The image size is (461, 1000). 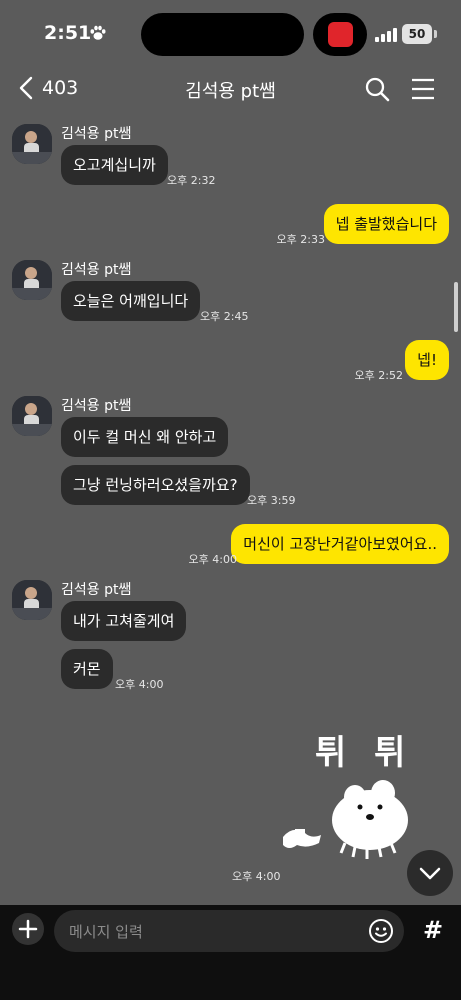 What do you see at coordinates (224, 316) in the screenshot?
I see `message-timestamp: 오후 2:45` at bounding box center [224, 316].